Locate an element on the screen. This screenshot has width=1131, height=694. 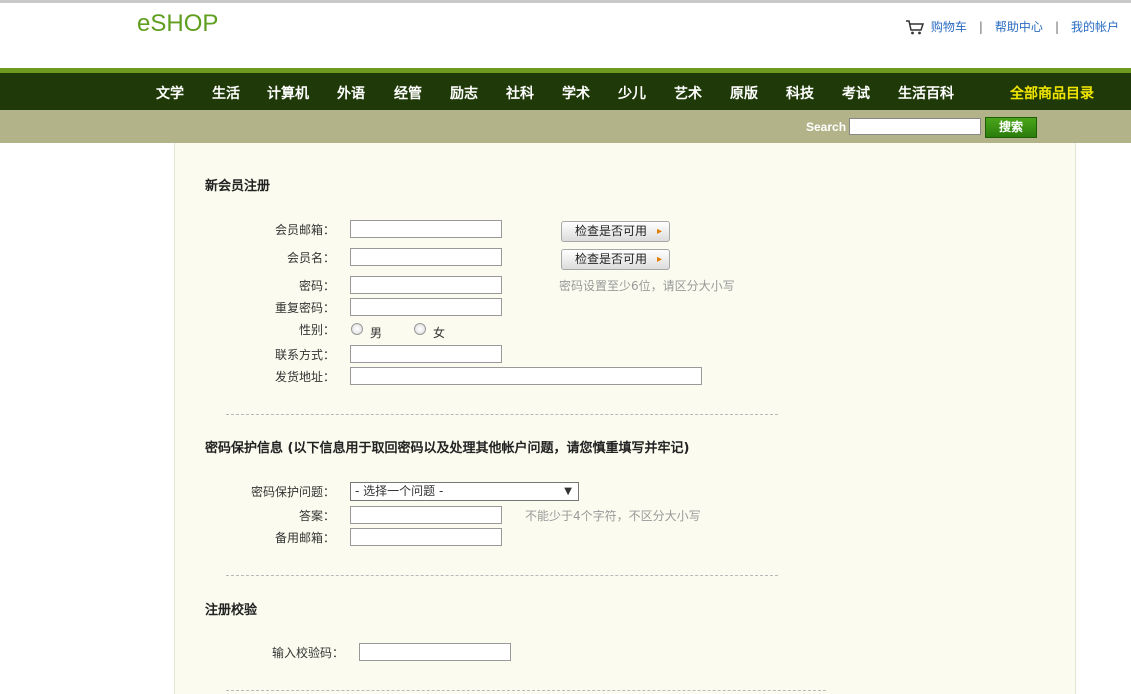
verification-code-field is located at coordinates (435, 652).